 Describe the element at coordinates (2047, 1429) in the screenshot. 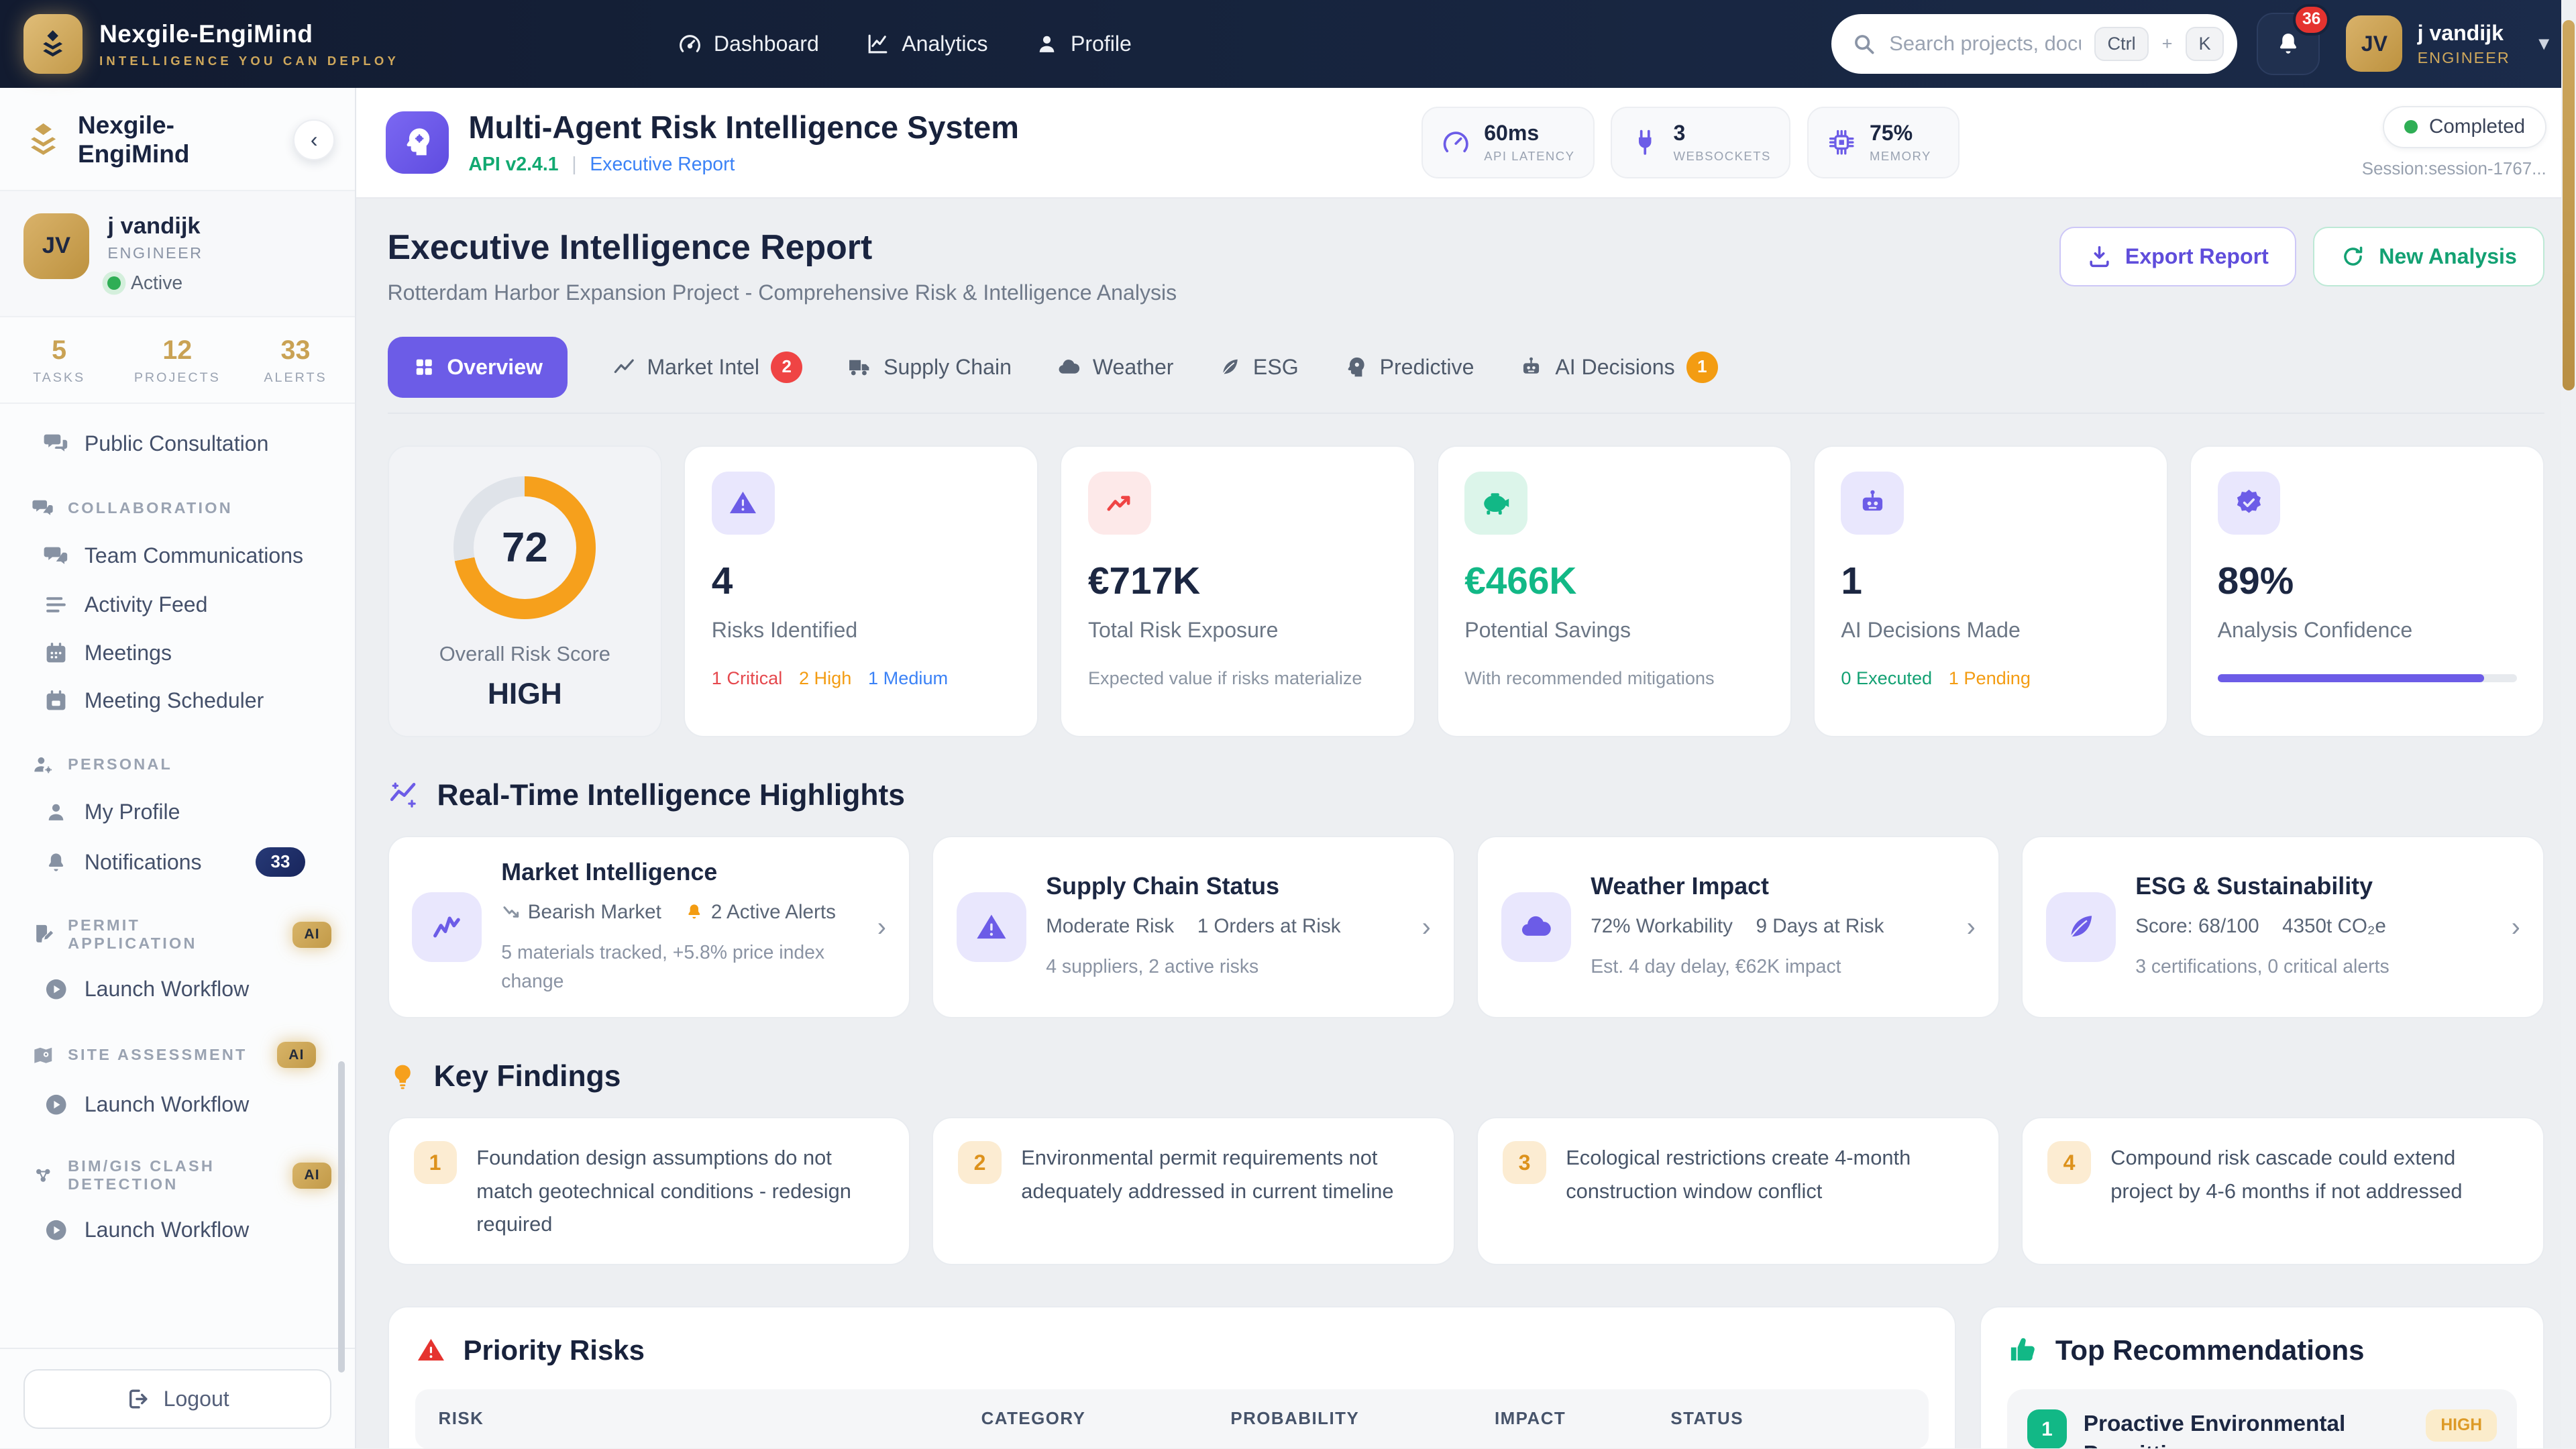

I see `recommendation-number: 1` at that location.